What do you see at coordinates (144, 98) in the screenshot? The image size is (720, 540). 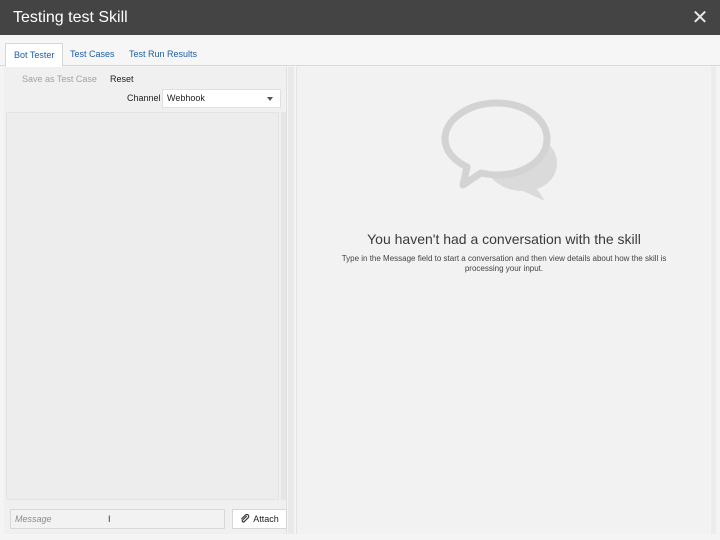 I see `channel-label: Channel` at bounding box center [144, 98].